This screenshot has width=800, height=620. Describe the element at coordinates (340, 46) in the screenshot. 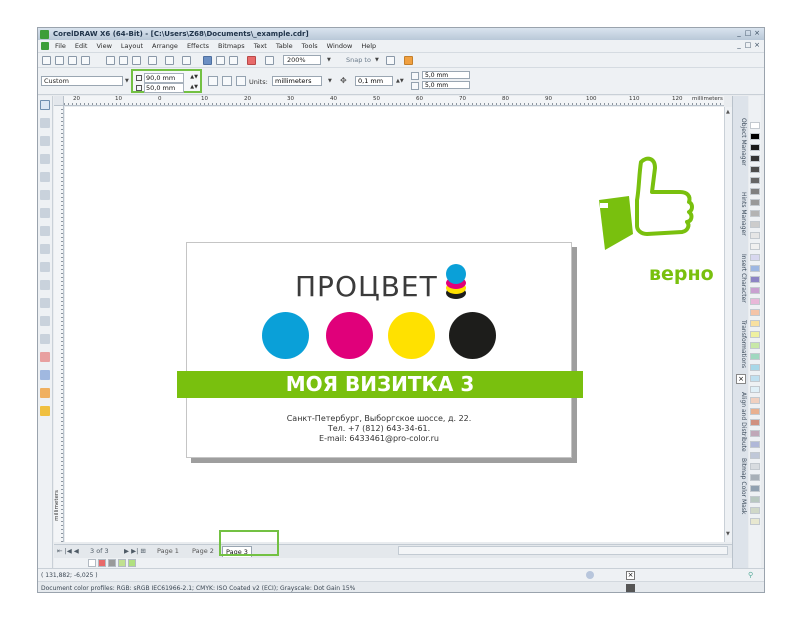

I see `menu-window: Window` at that location.